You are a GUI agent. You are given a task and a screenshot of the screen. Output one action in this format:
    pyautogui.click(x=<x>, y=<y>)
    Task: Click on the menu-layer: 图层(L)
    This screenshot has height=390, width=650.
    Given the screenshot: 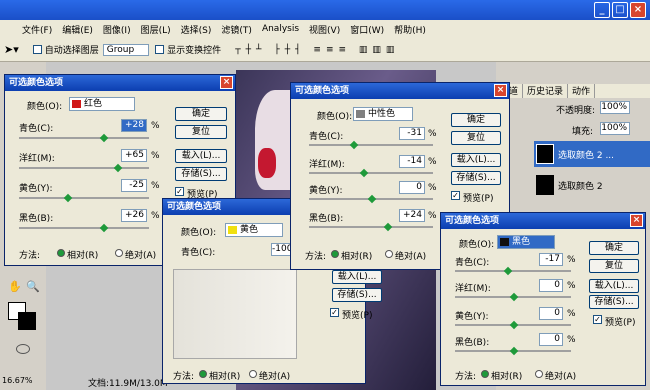 What is the action you would take?
    pyautogui.click(x=156, y=29)
    